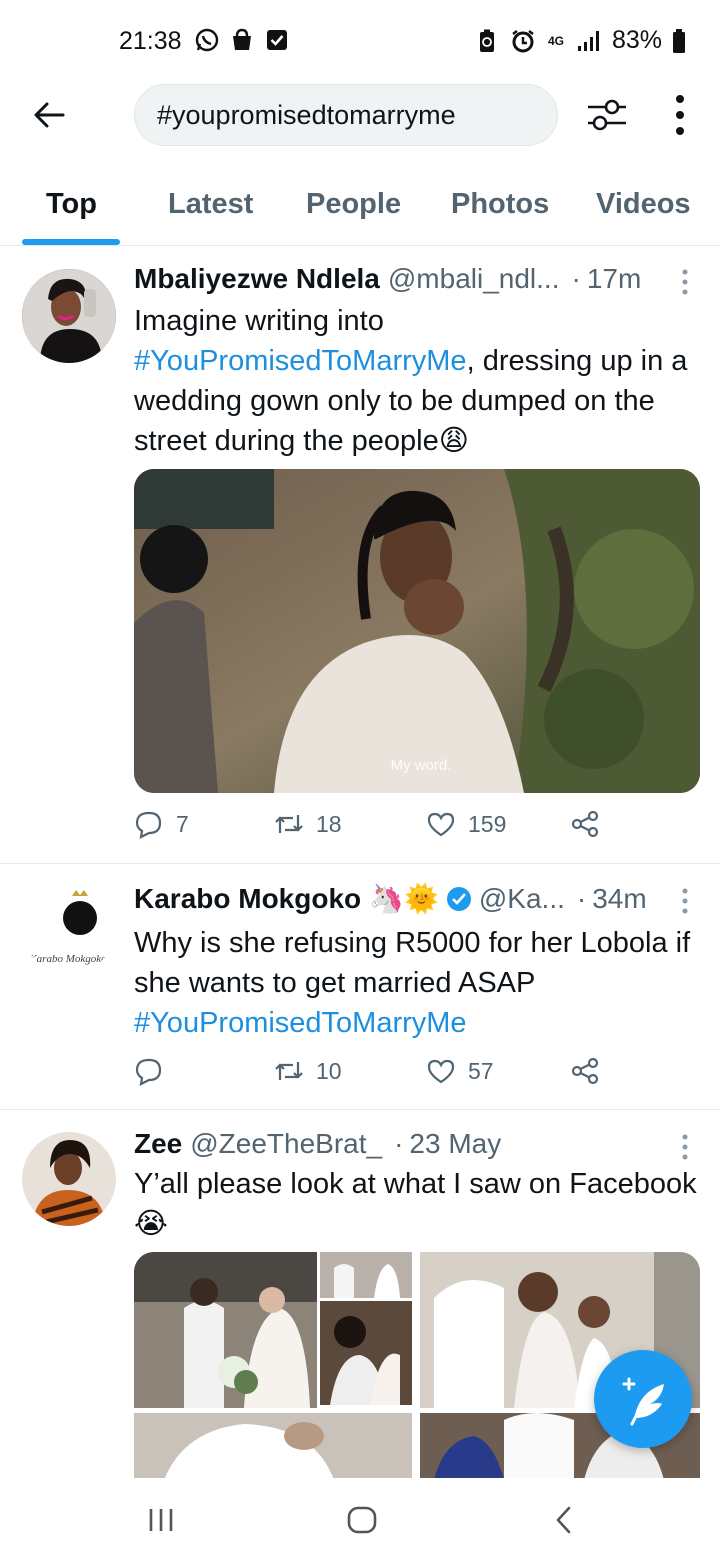 The image size is (720, 1560). What do you see at coordinates (353, 204) in the screenshot?
I see `tab-people: People` at bounding box center [353, 204].